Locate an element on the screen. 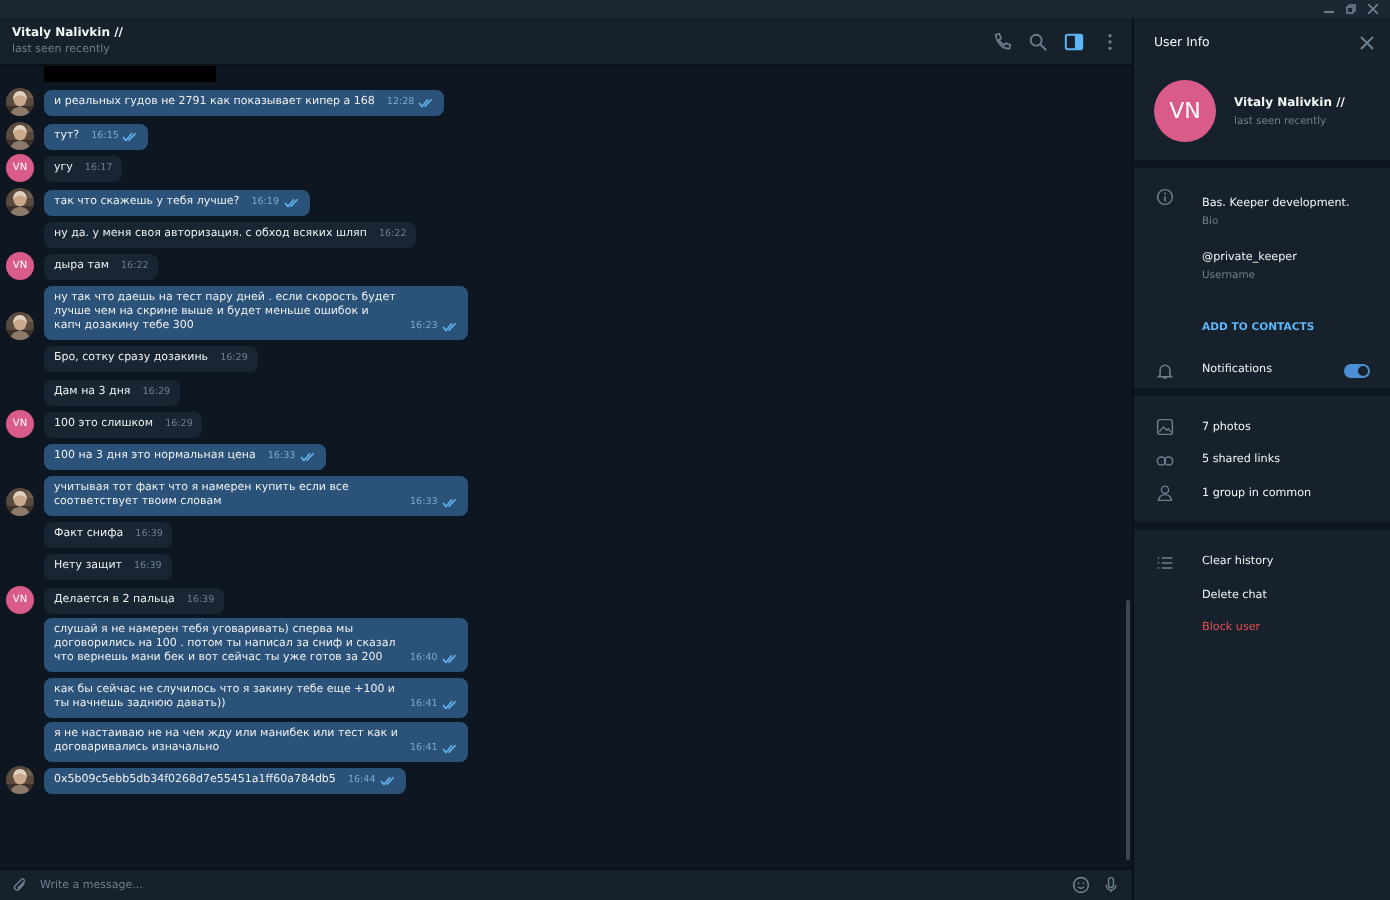 Image resolution: width=1390 pixels, height=900 pixels. person-icon is located at coordinates (1164, 493).